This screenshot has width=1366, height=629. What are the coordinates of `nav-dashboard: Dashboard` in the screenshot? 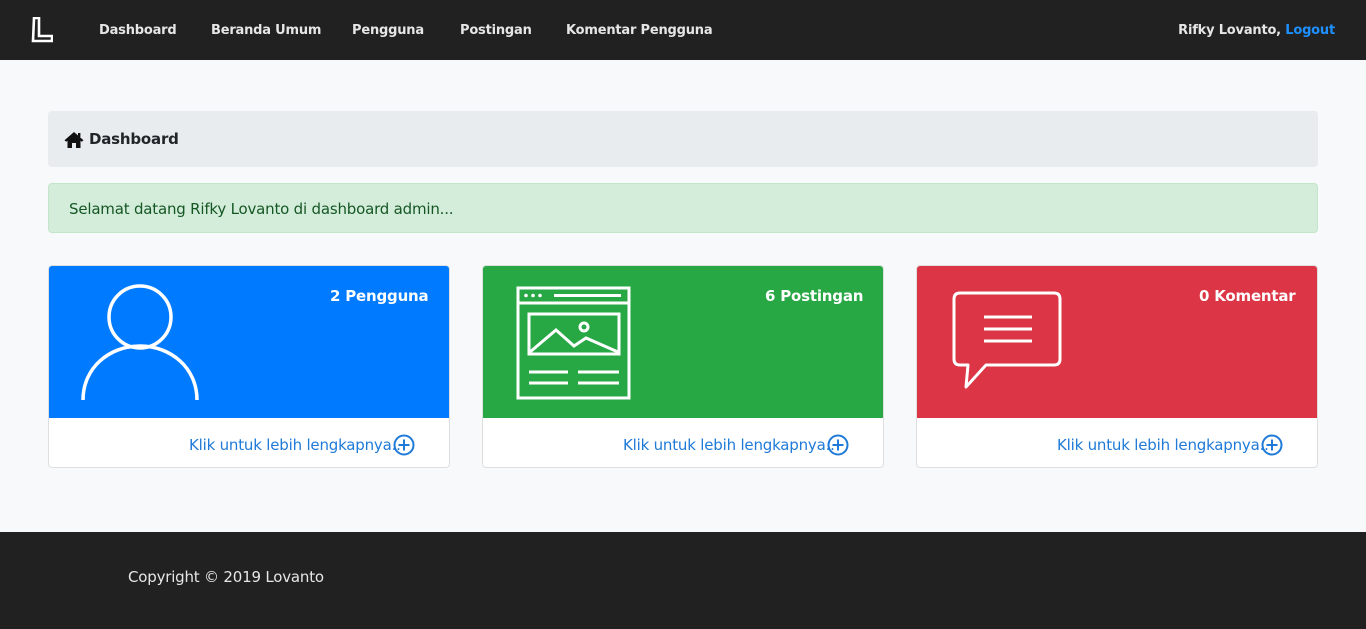 It's located at (138, 30).